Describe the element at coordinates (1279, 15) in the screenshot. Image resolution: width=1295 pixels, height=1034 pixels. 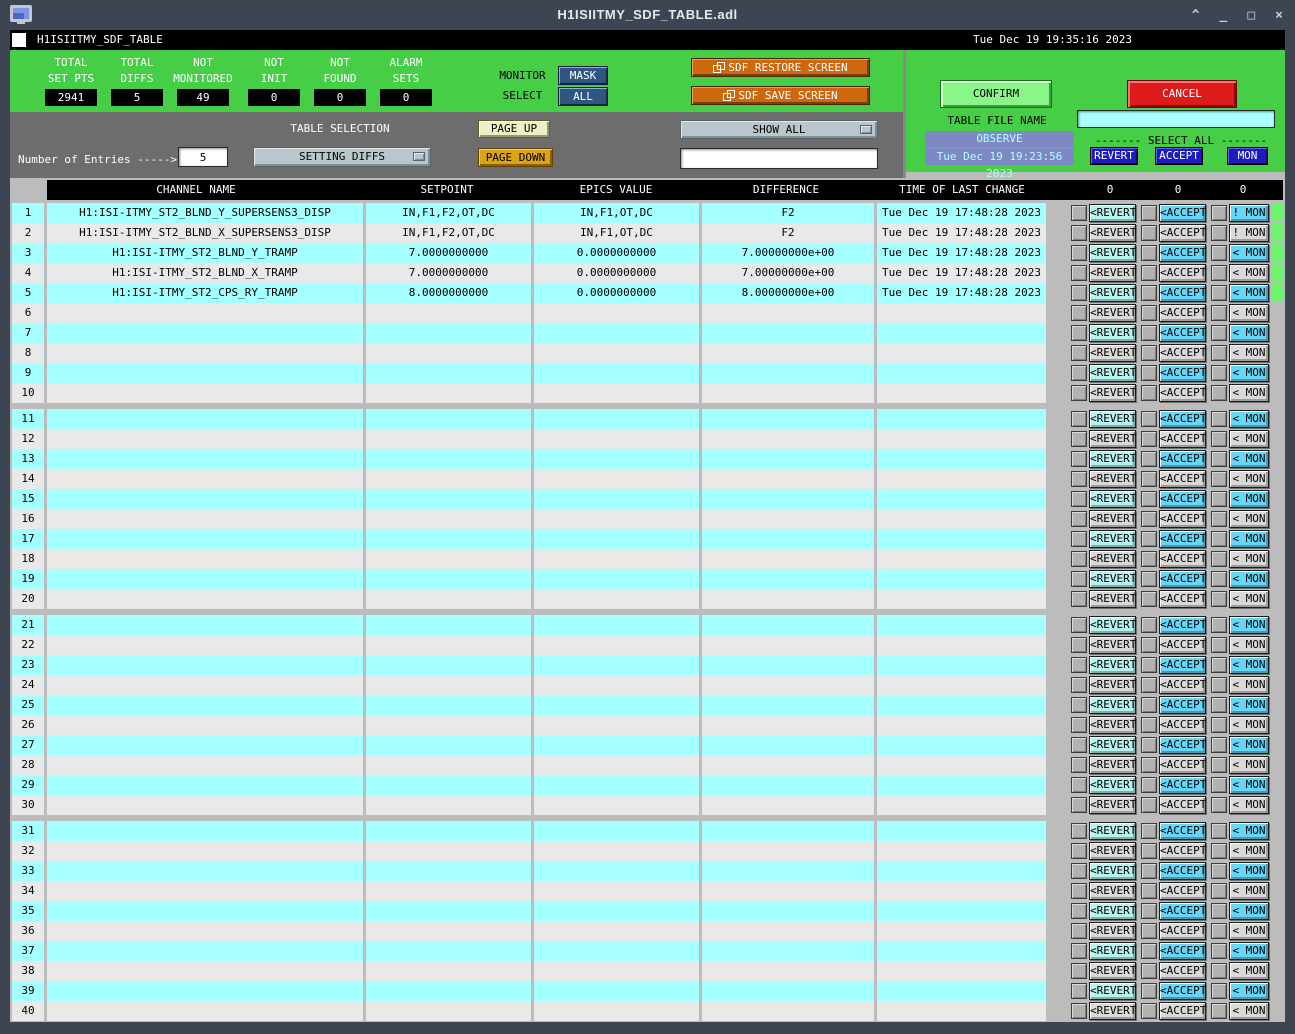
I see `close-icon: ×` at that location.